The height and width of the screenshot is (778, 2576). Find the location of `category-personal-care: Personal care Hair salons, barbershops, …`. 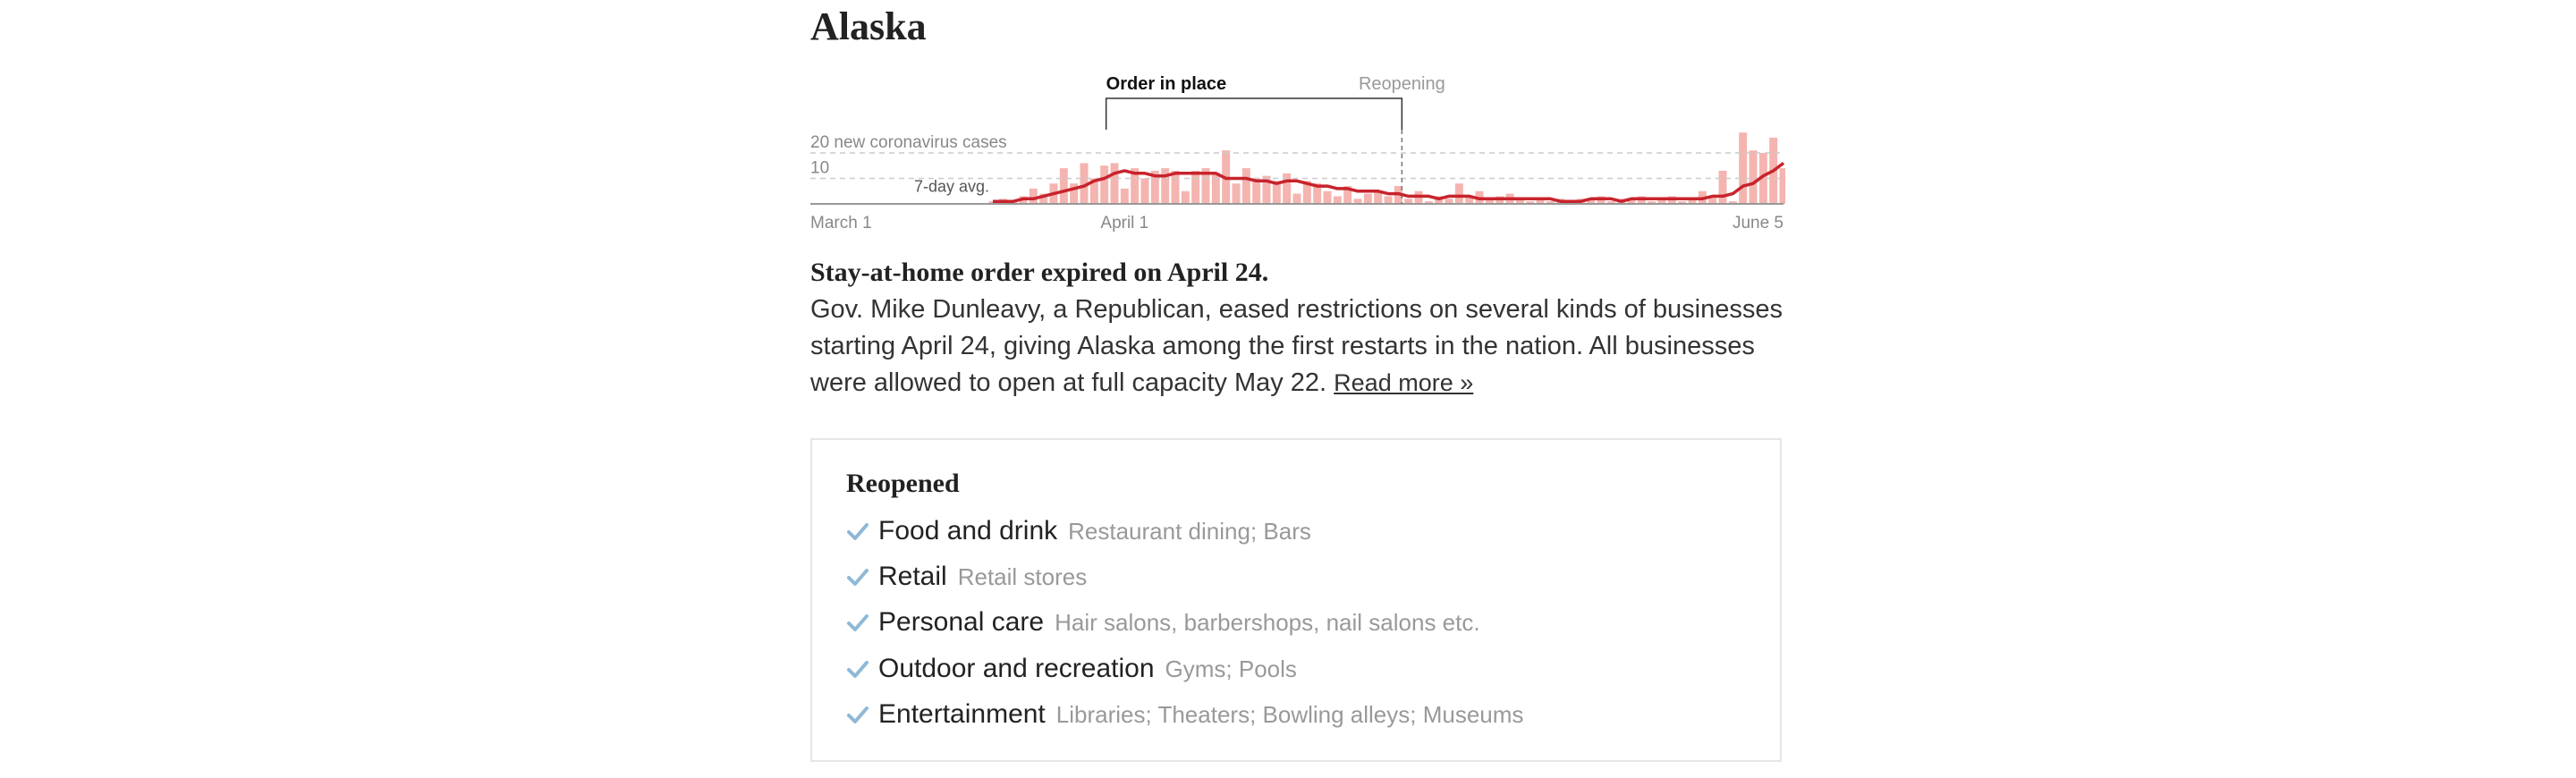

category-personal-care: Personal care Hair salons, barbershops, … is located at coordinates (1163, 623).